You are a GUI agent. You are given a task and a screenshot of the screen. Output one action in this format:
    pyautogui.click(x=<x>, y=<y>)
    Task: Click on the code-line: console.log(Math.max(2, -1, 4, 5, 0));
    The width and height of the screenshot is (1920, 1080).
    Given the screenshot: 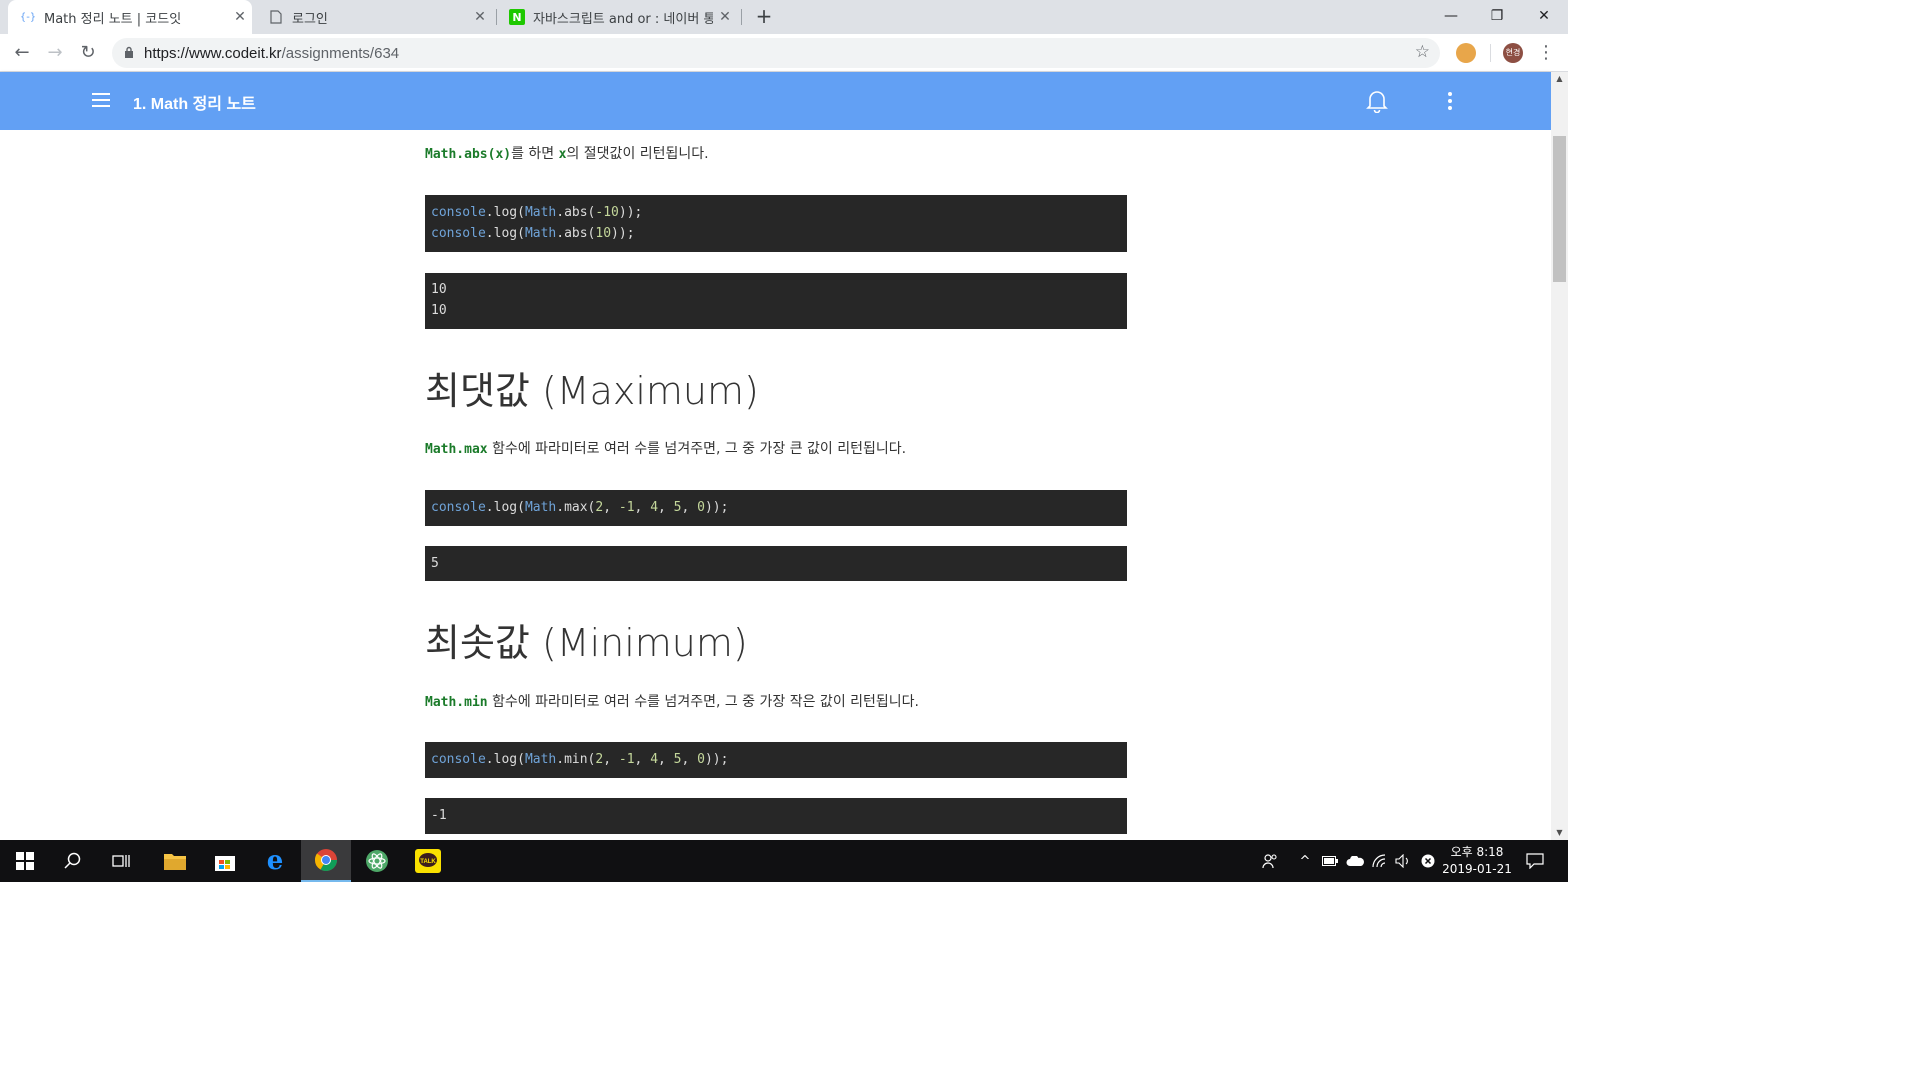 What is the action you would take?
    pyautogui.click(x=580, y=507)
    